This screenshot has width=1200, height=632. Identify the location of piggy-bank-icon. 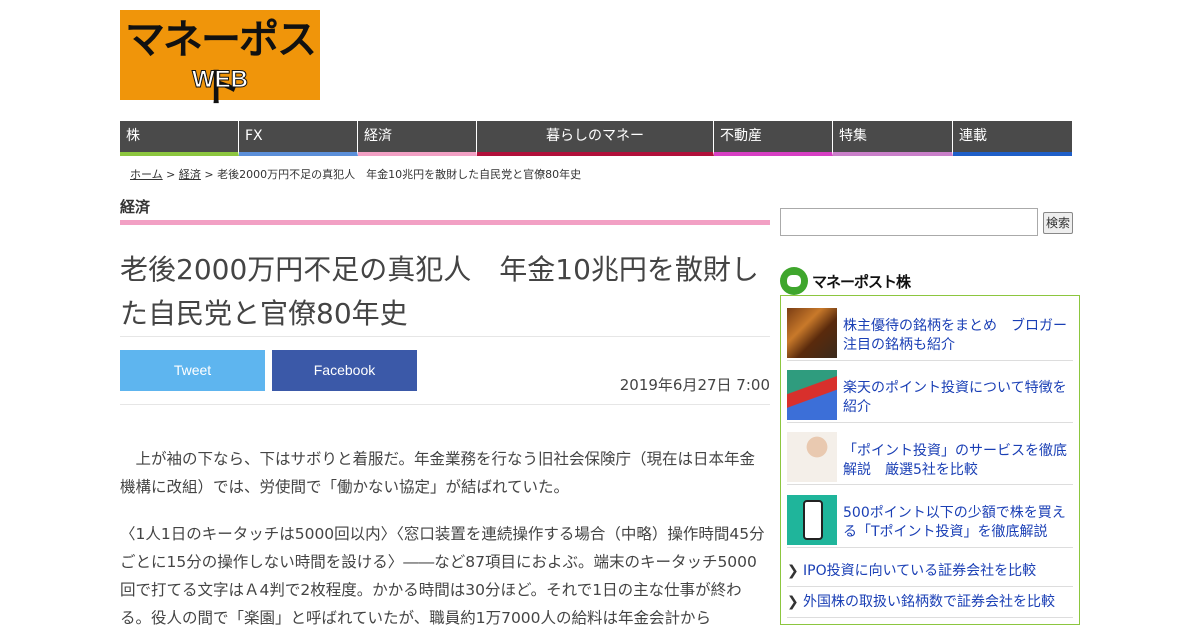
(794, 281).